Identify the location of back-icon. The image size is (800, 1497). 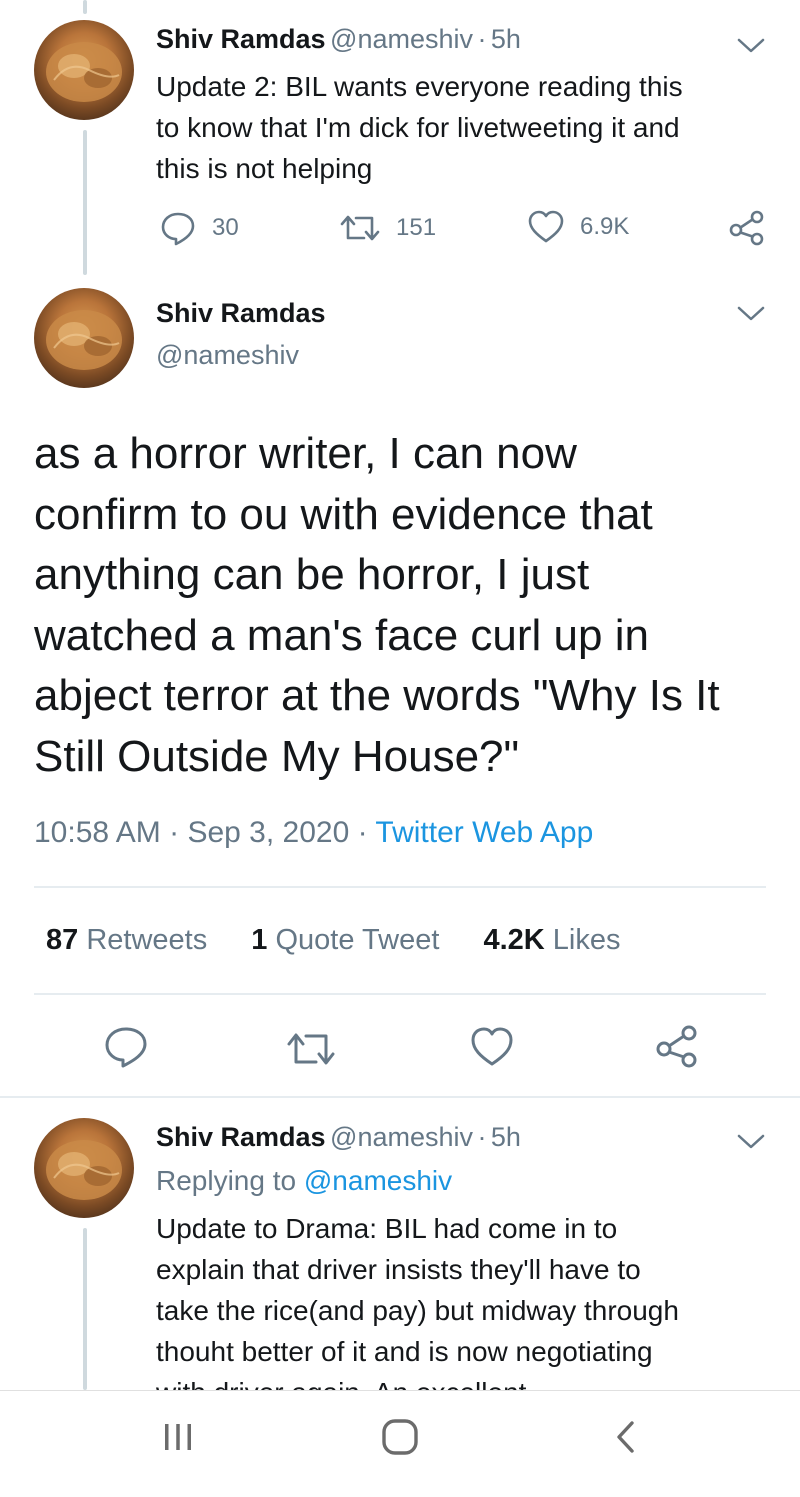
(627, 1437).